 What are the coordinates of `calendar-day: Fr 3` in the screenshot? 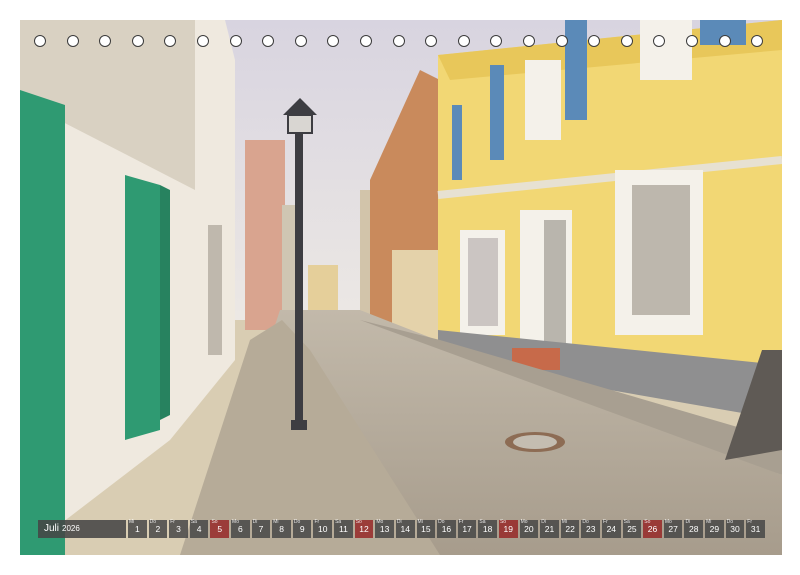 It's located at (178, 528).